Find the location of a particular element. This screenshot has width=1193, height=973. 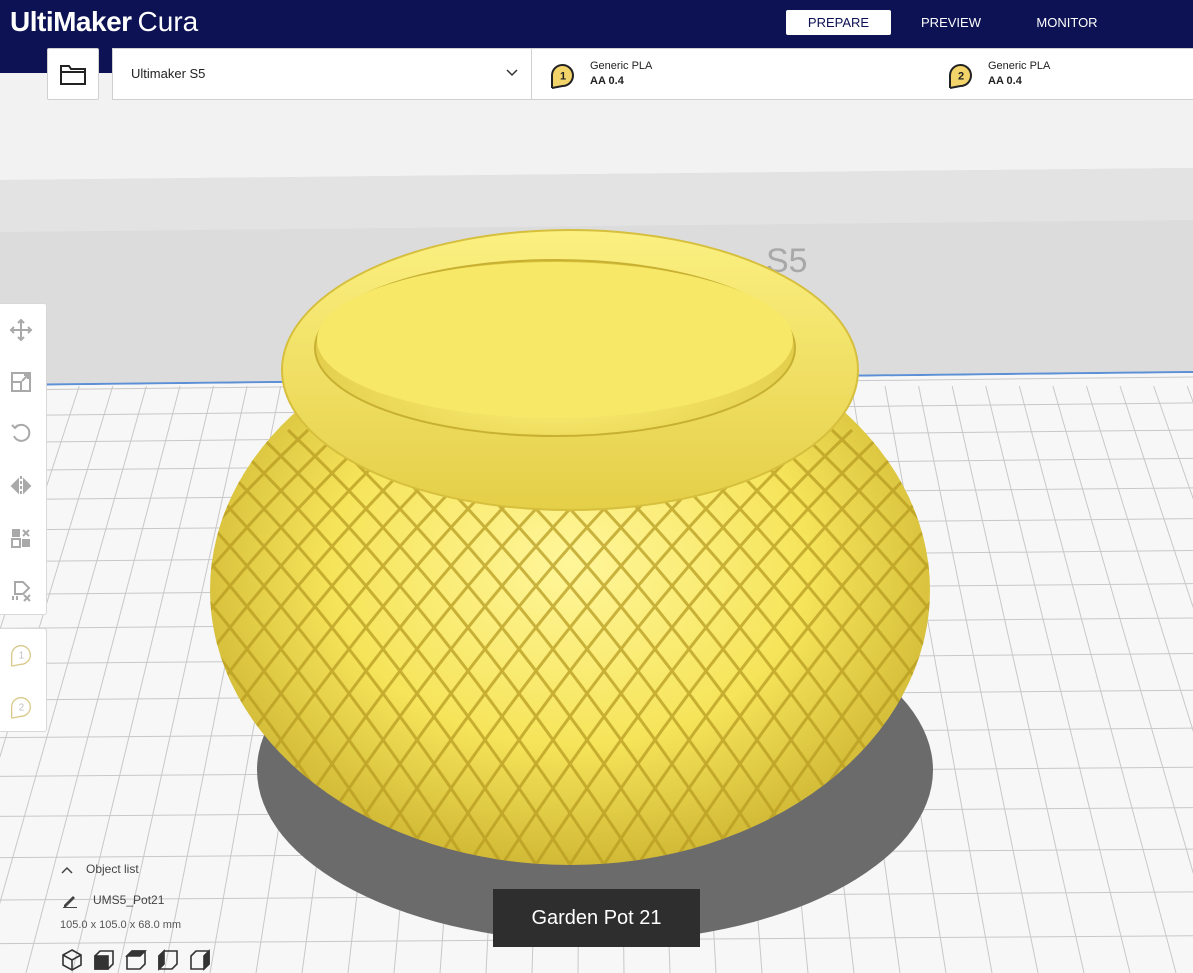

right-view-icon is located at coordinates (200, 960).